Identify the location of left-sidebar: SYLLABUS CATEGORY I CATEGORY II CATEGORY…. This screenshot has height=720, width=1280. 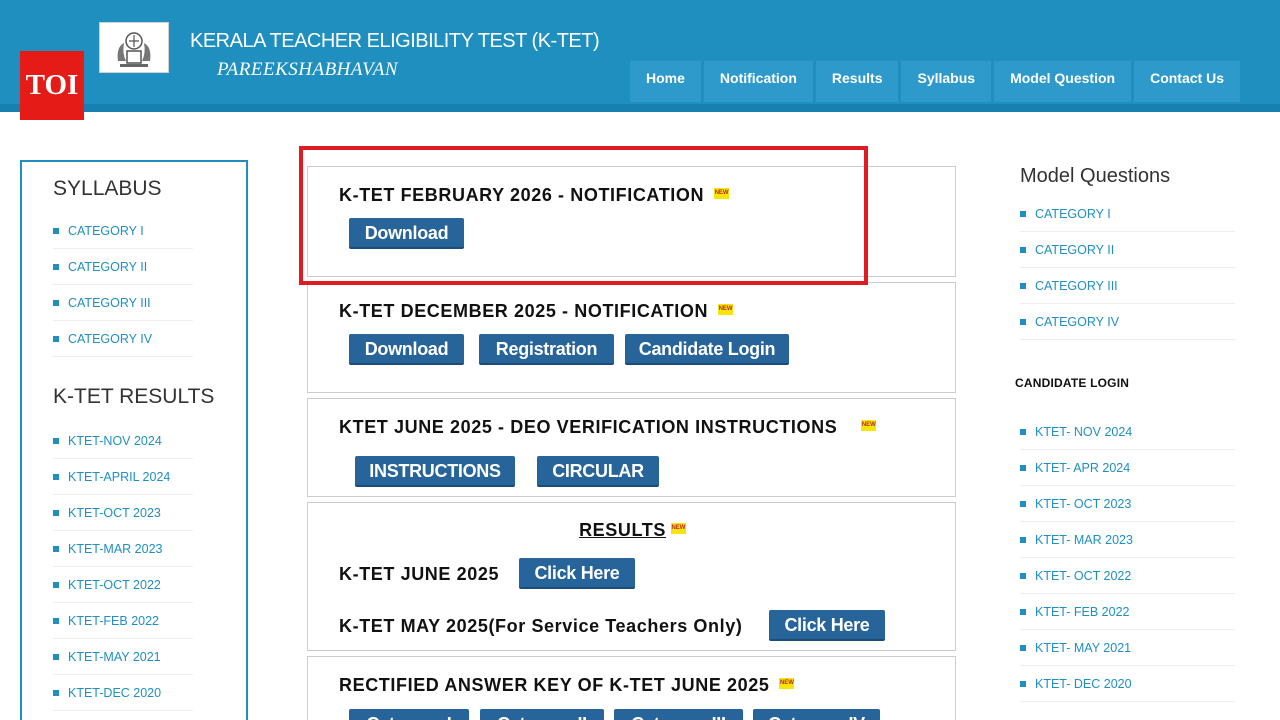
(134, 440).